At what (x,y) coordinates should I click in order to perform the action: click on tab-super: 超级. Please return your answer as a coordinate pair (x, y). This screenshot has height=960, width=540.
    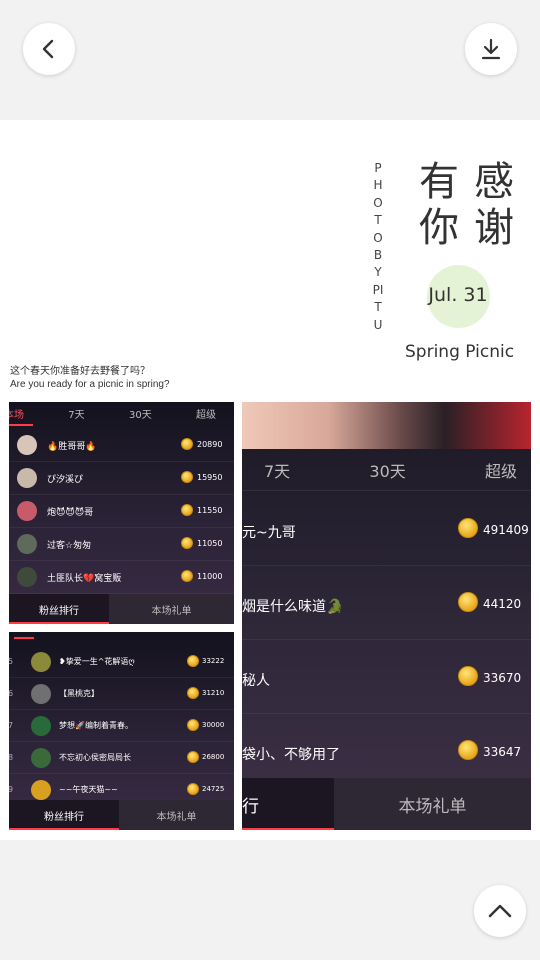
    Looking at the image, I should click on (206, 415).